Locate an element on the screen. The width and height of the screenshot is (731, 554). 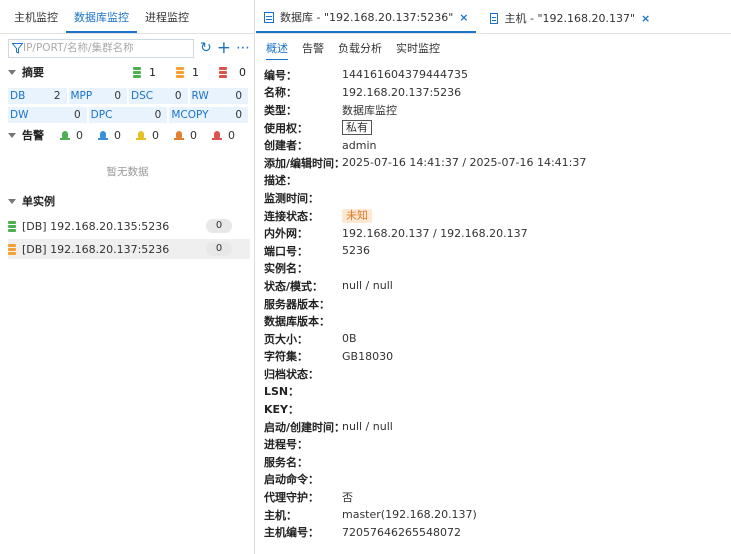
instance-item: [DB] 192.168.20.135:5236 0 is located at coordinates (129, 226).